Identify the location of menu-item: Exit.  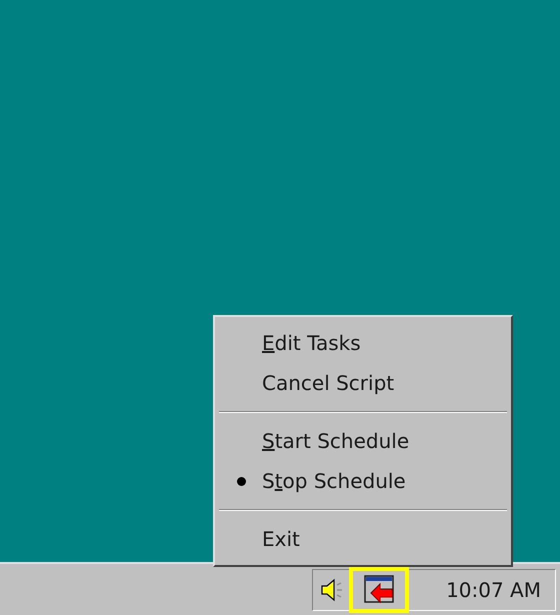
(363, 539).